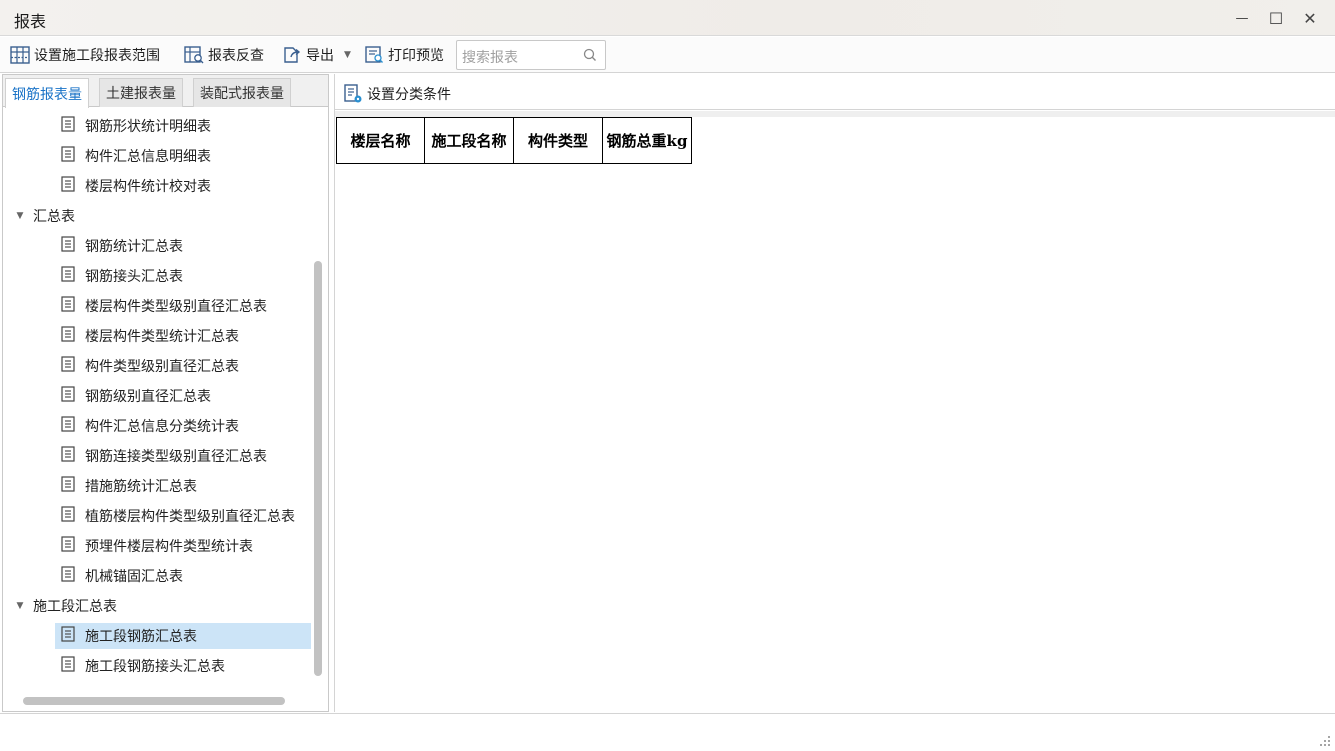 The width and height of the screenshot is (1335, 751). What do you see at coordinates (75, 607) in the screenshot?
I see `tree-group-label: 施工段汇总表` at bounding box center [75, 607].